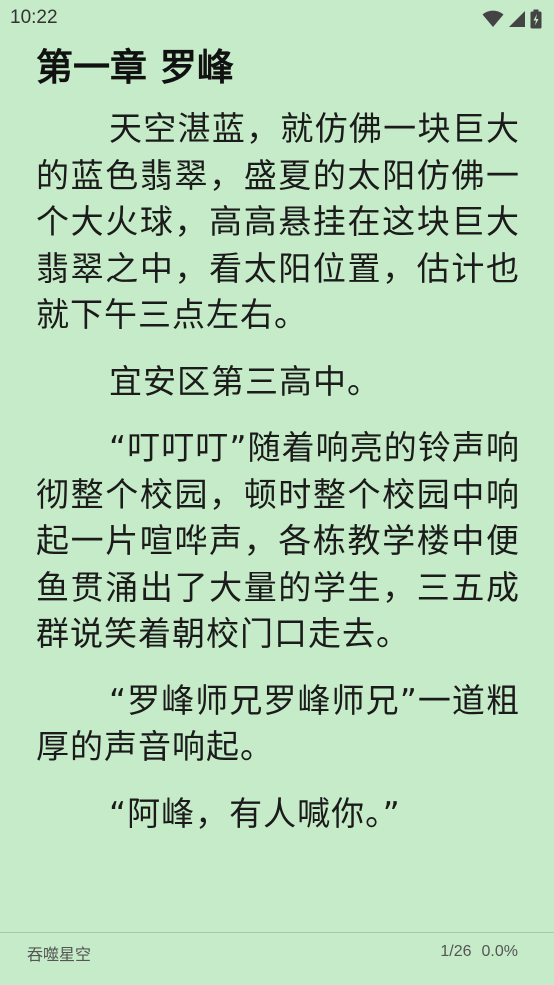 This screenshot has height=985, width=554. What do you see at coordinates (278, 723) in the screenshot?
I see `paragraph: “罗峰师兄罗峰师兄”一道粗厚的声音响起。` at bounding box center [278, 723].